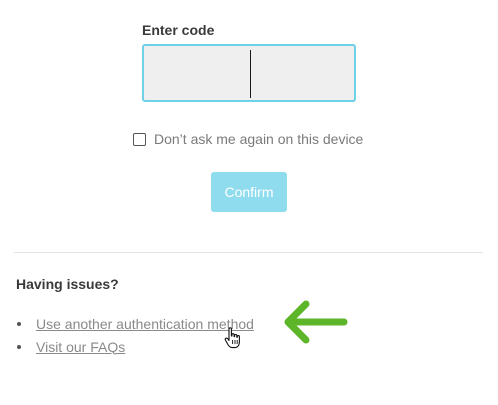 The image size is (498, 405). Describe the element at coordinates (259, 139) in the screenshot. I see `remember-device-label: Don’t ask me again on this device` at that location.